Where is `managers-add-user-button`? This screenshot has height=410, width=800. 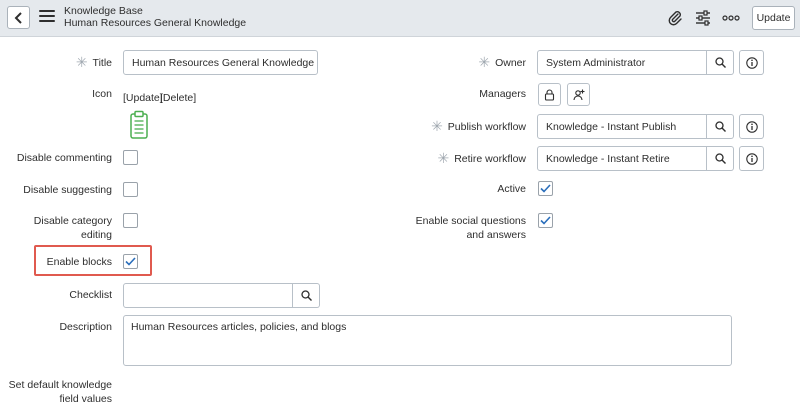
managers-add-user-button is located at coordinates (578, 94).